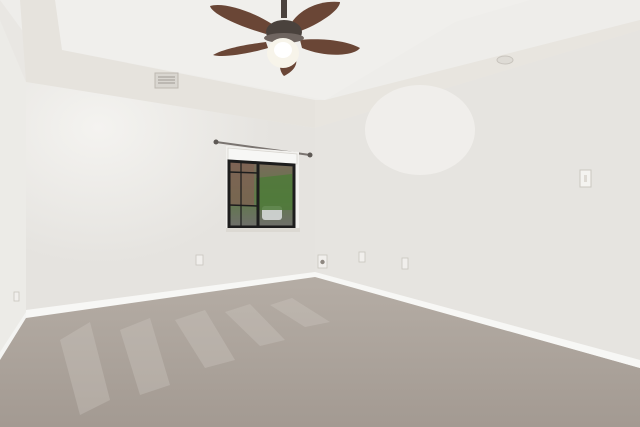  I want to click on window-sill, so click(263, 230).